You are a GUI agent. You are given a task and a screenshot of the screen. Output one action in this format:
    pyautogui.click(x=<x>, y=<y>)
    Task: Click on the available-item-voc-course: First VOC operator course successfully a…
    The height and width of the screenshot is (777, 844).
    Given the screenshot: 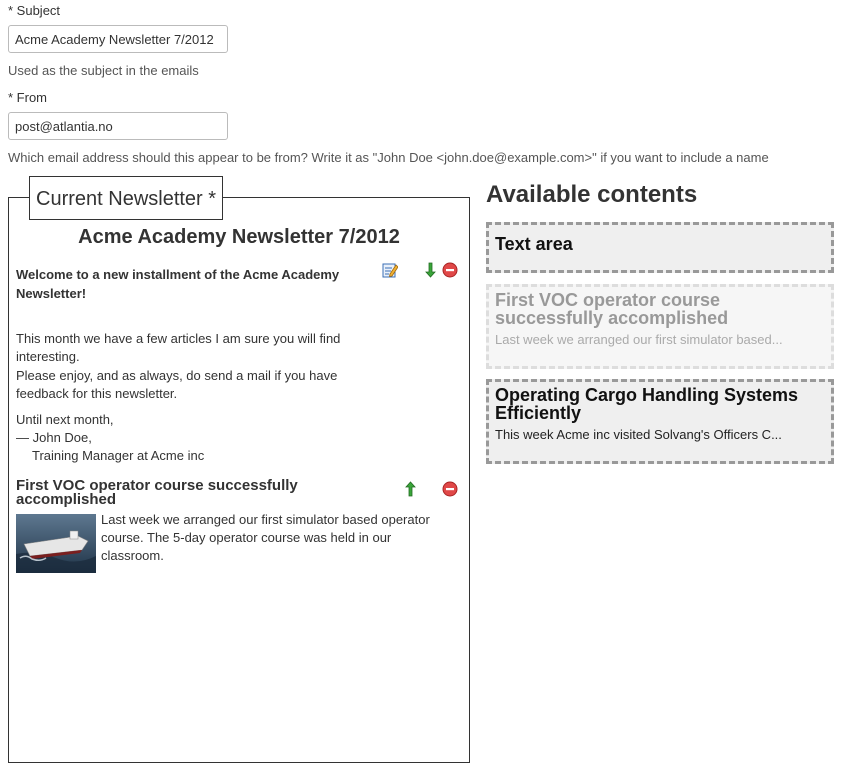 What is the action you would take?
    pyautogui.click(x=660, y=326)
    